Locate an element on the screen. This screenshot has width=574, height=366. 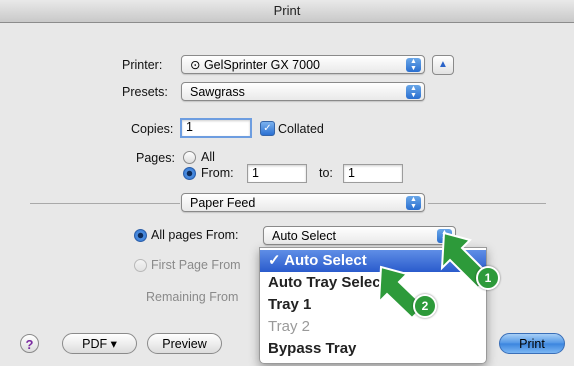
callout-2: 2 is located at coordinates (425, 306).